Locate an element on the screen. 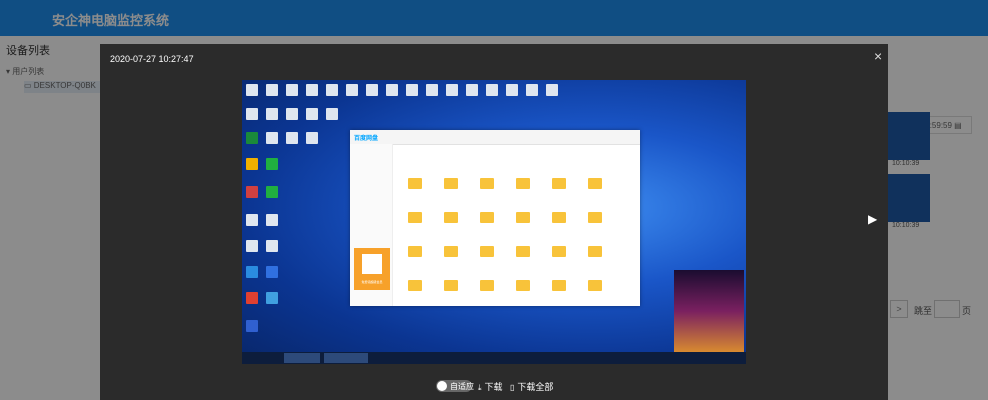 The height and width of the screenshot is (400, 988). adaptive-label: 自适应 is located at coordinates (462, 386).